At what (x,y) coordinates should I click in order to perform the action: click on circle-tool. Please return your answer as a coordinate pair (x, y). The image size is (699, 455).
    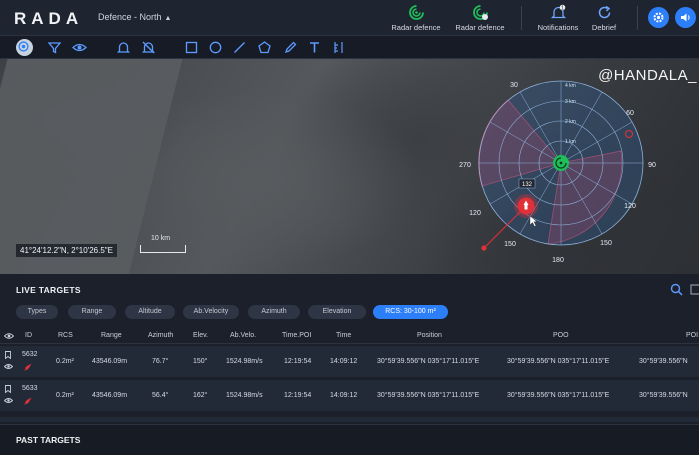
    Looking at the image, I should click on (215, 47).